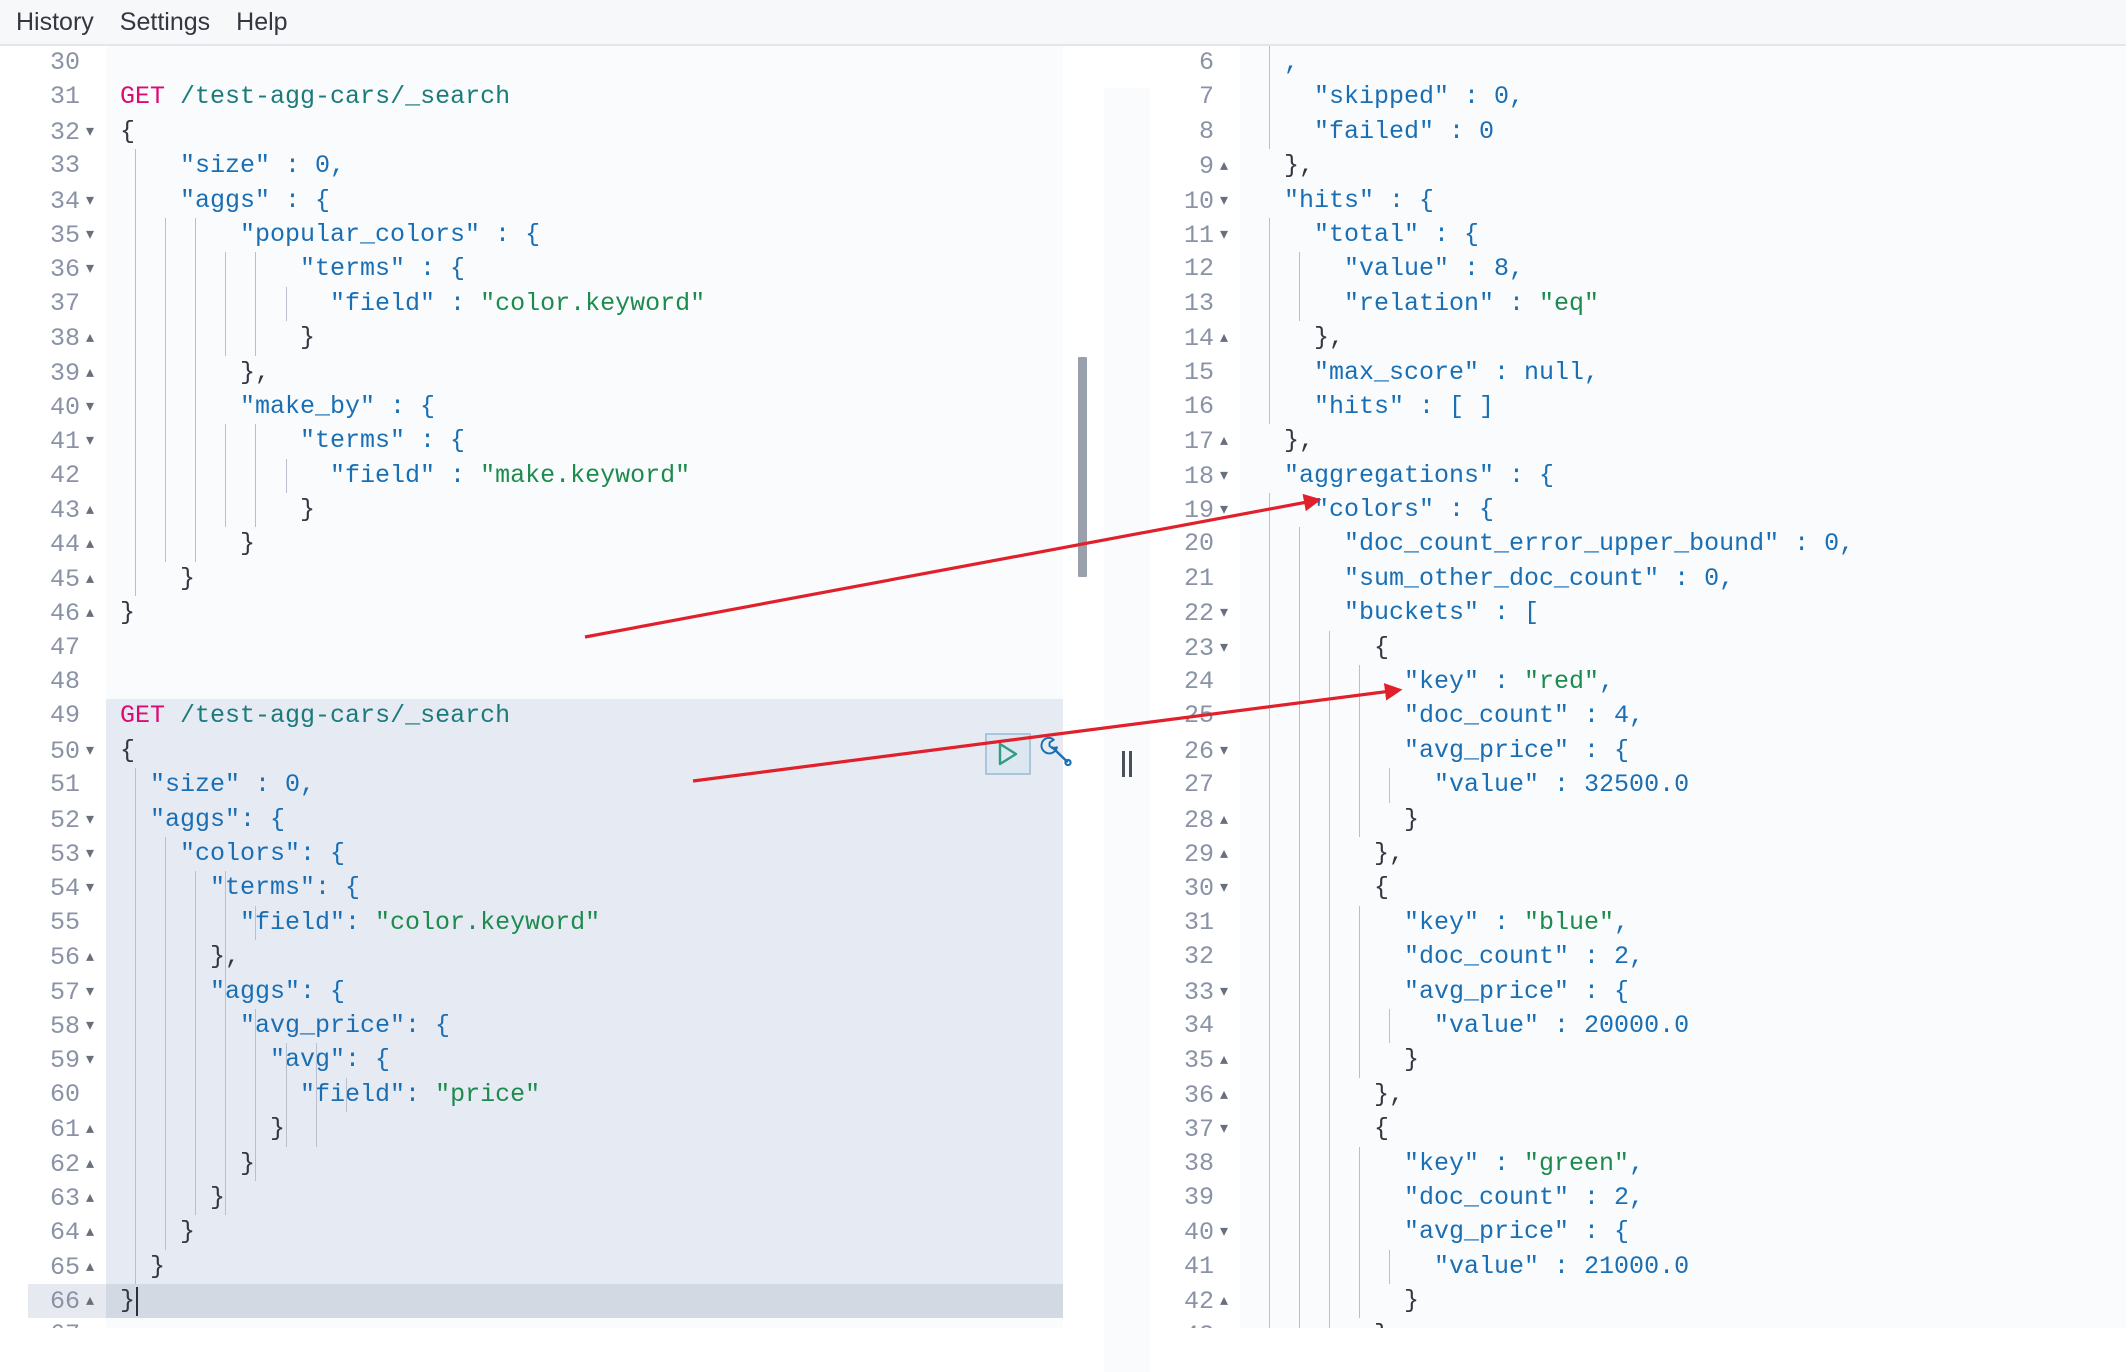  I want to click on code-line: 31 "key" : "blue",, so click(1641, 923).